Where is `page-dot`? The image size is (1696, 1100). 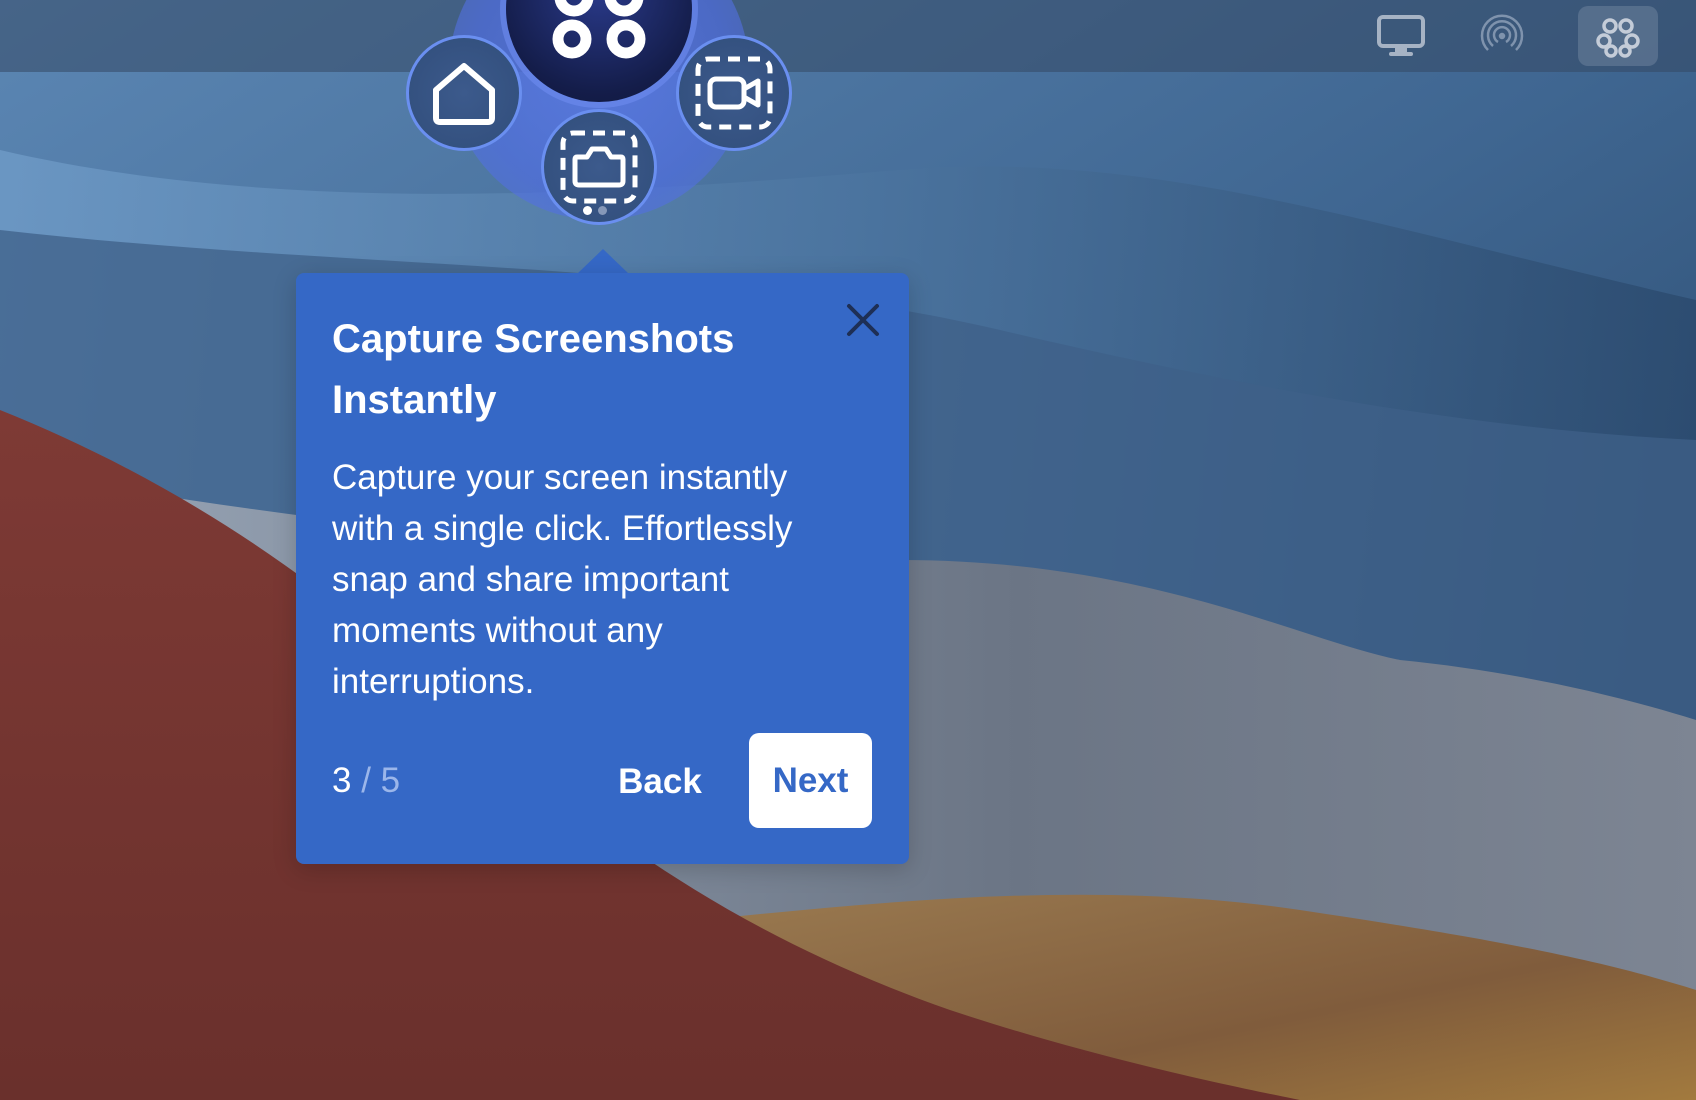 page-dot is located at coordinates (602, 210).